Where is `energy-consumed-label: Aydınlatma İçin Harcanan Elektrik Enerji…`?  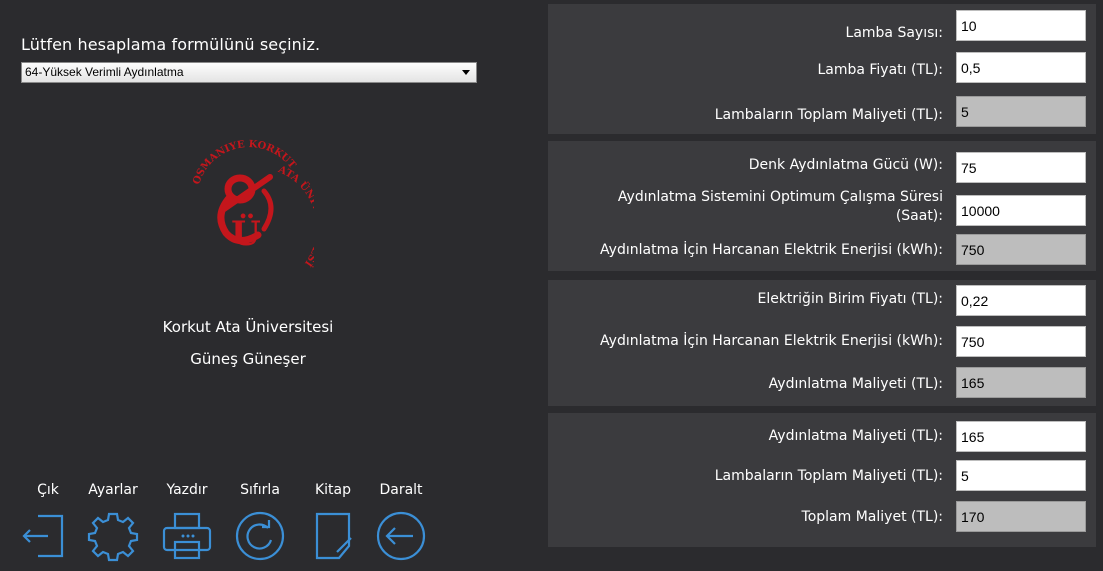
energy-consumed-label: Aydınlatma İçin Harcanan Elektrik Enerji… is located at coordinates (771, 341).